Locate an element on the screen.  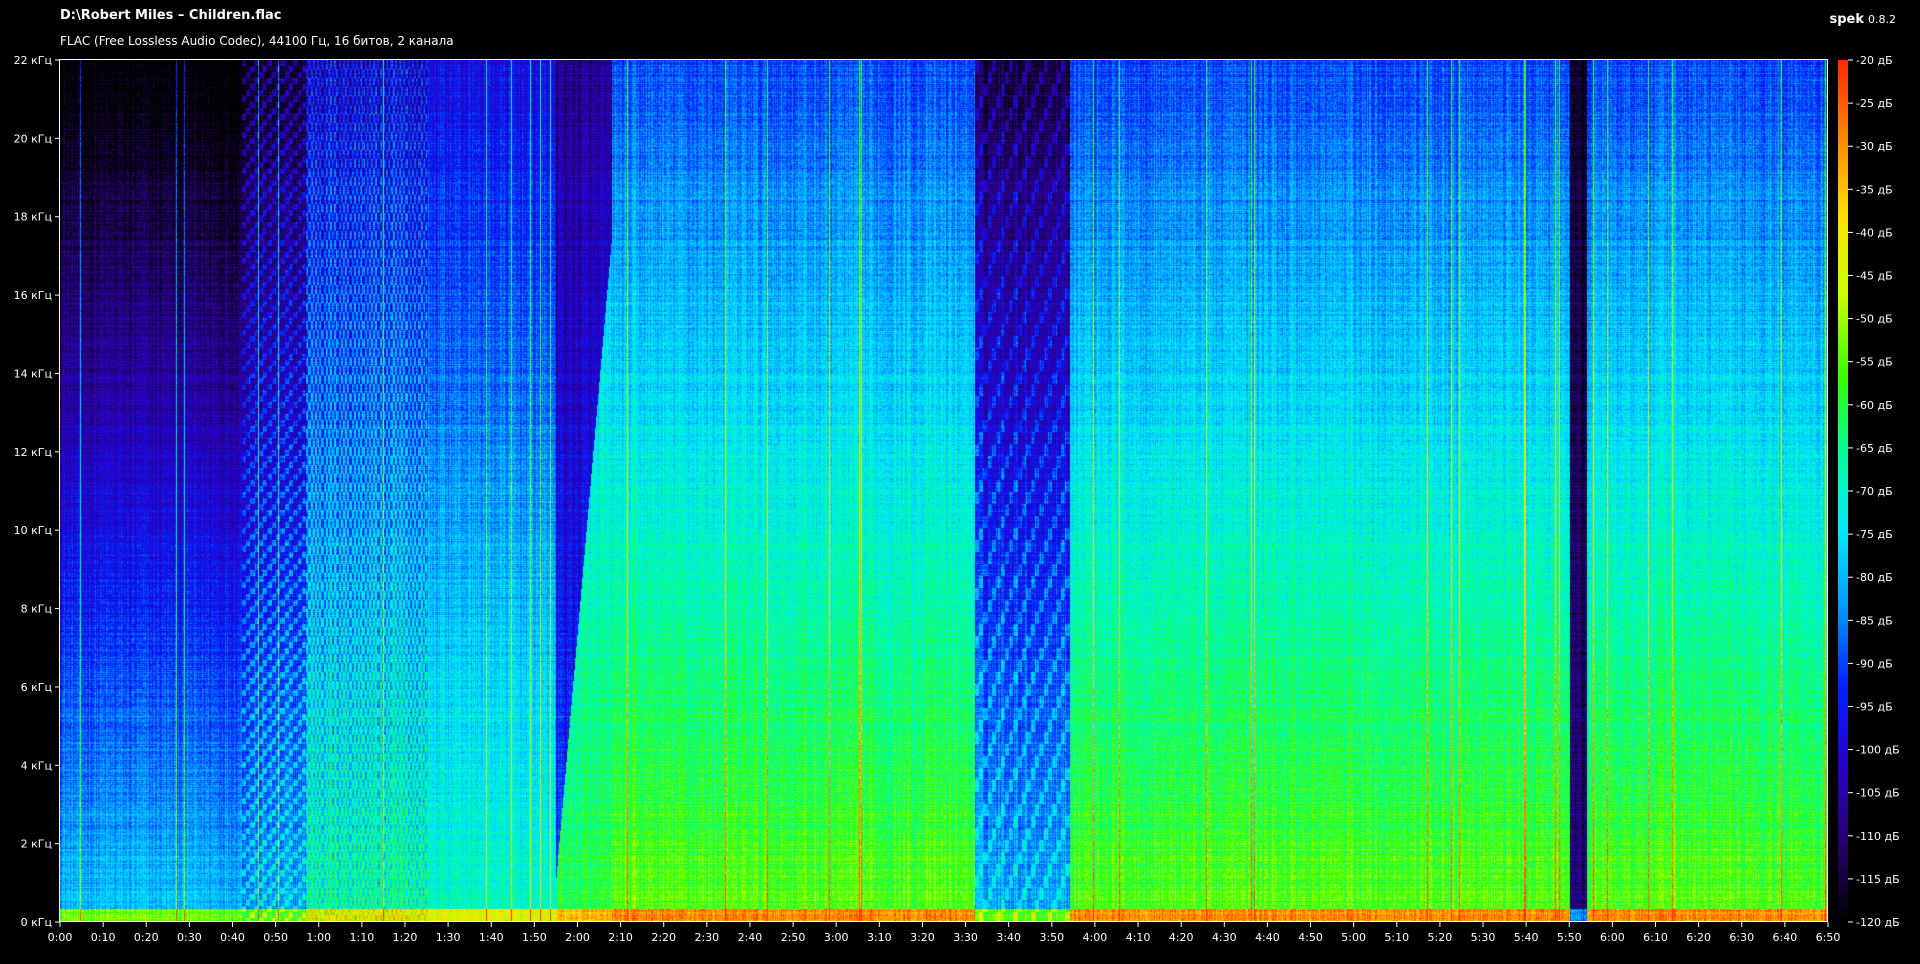
time-tick-label: 0:00 is located at coordinates (60, 937).